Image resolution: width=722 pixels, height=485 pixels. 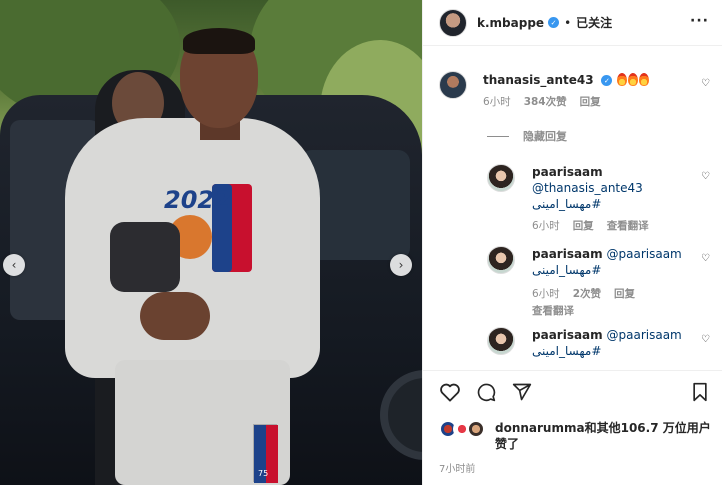 What do you see at coordinates (545, 101) in the screenshot?
I see `comment-likes: 384次赞` at bounding box center [545, 101].